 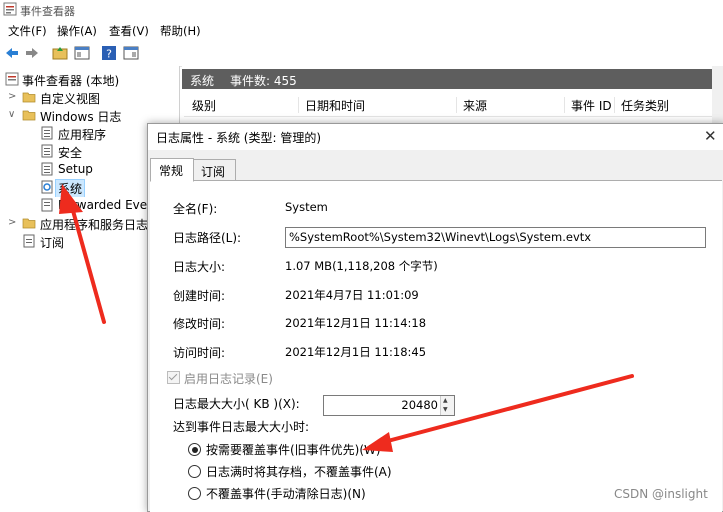 I want to click on close-icon: ✕, so click(x=710, y=136).